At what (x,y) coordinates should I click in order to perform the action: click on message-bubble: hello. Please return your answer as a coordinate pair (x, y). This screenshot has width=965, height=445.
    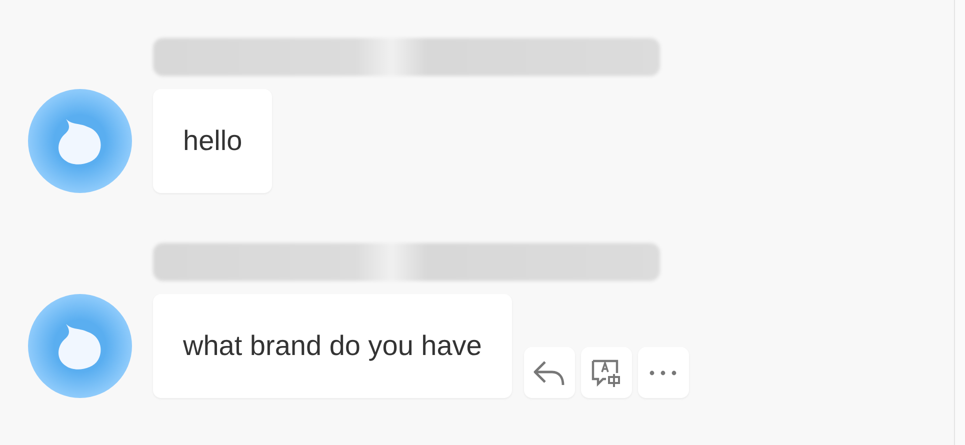
    Looking at the image, I should click on (212, 141).